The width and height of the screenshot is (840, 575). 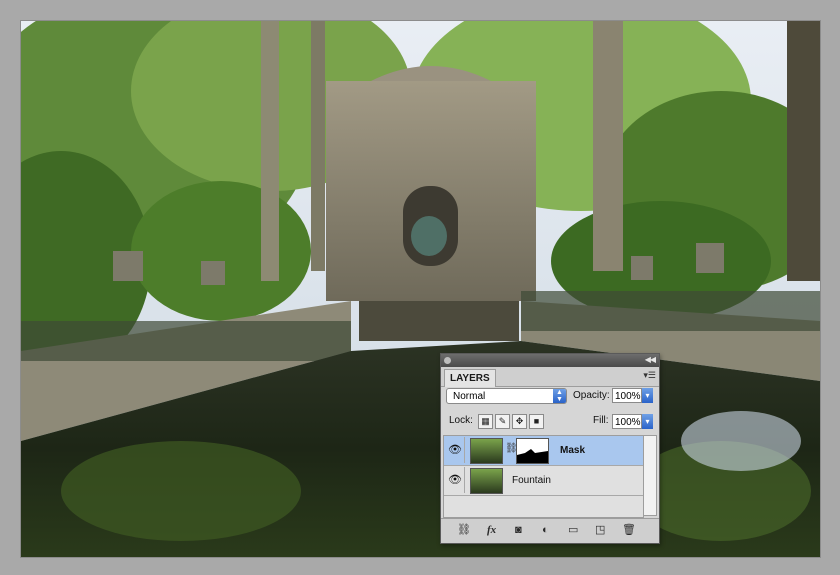 I want to click on lock-position-icon: ✥, so click(x=519, y=421).